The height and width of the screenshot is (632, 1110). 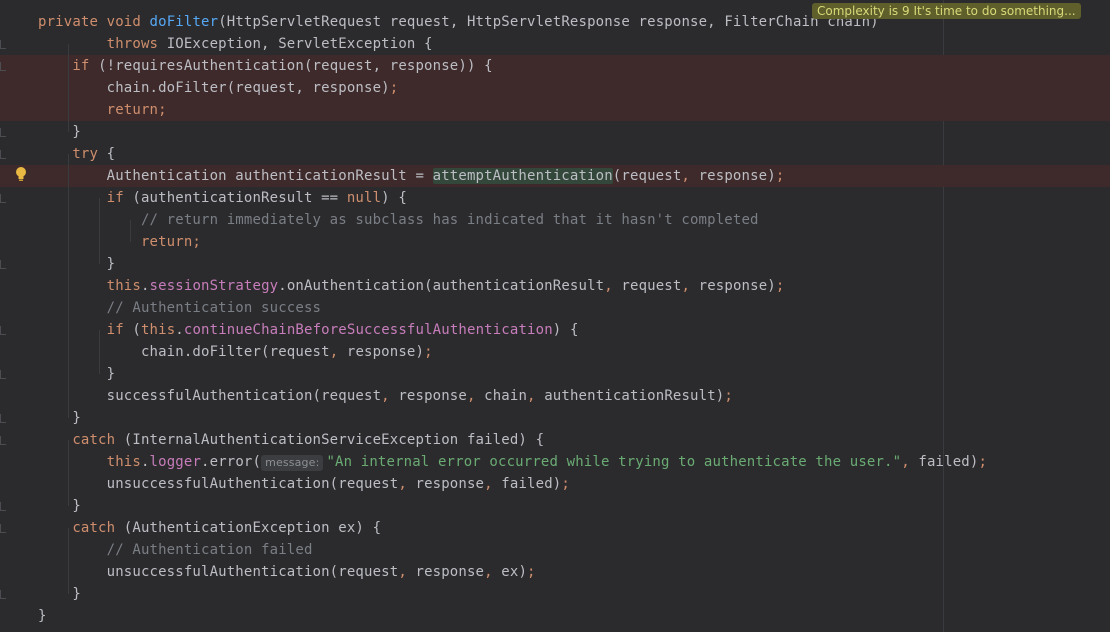 I want to click on code-token: authenticationResult), so click(x=634, y=396).